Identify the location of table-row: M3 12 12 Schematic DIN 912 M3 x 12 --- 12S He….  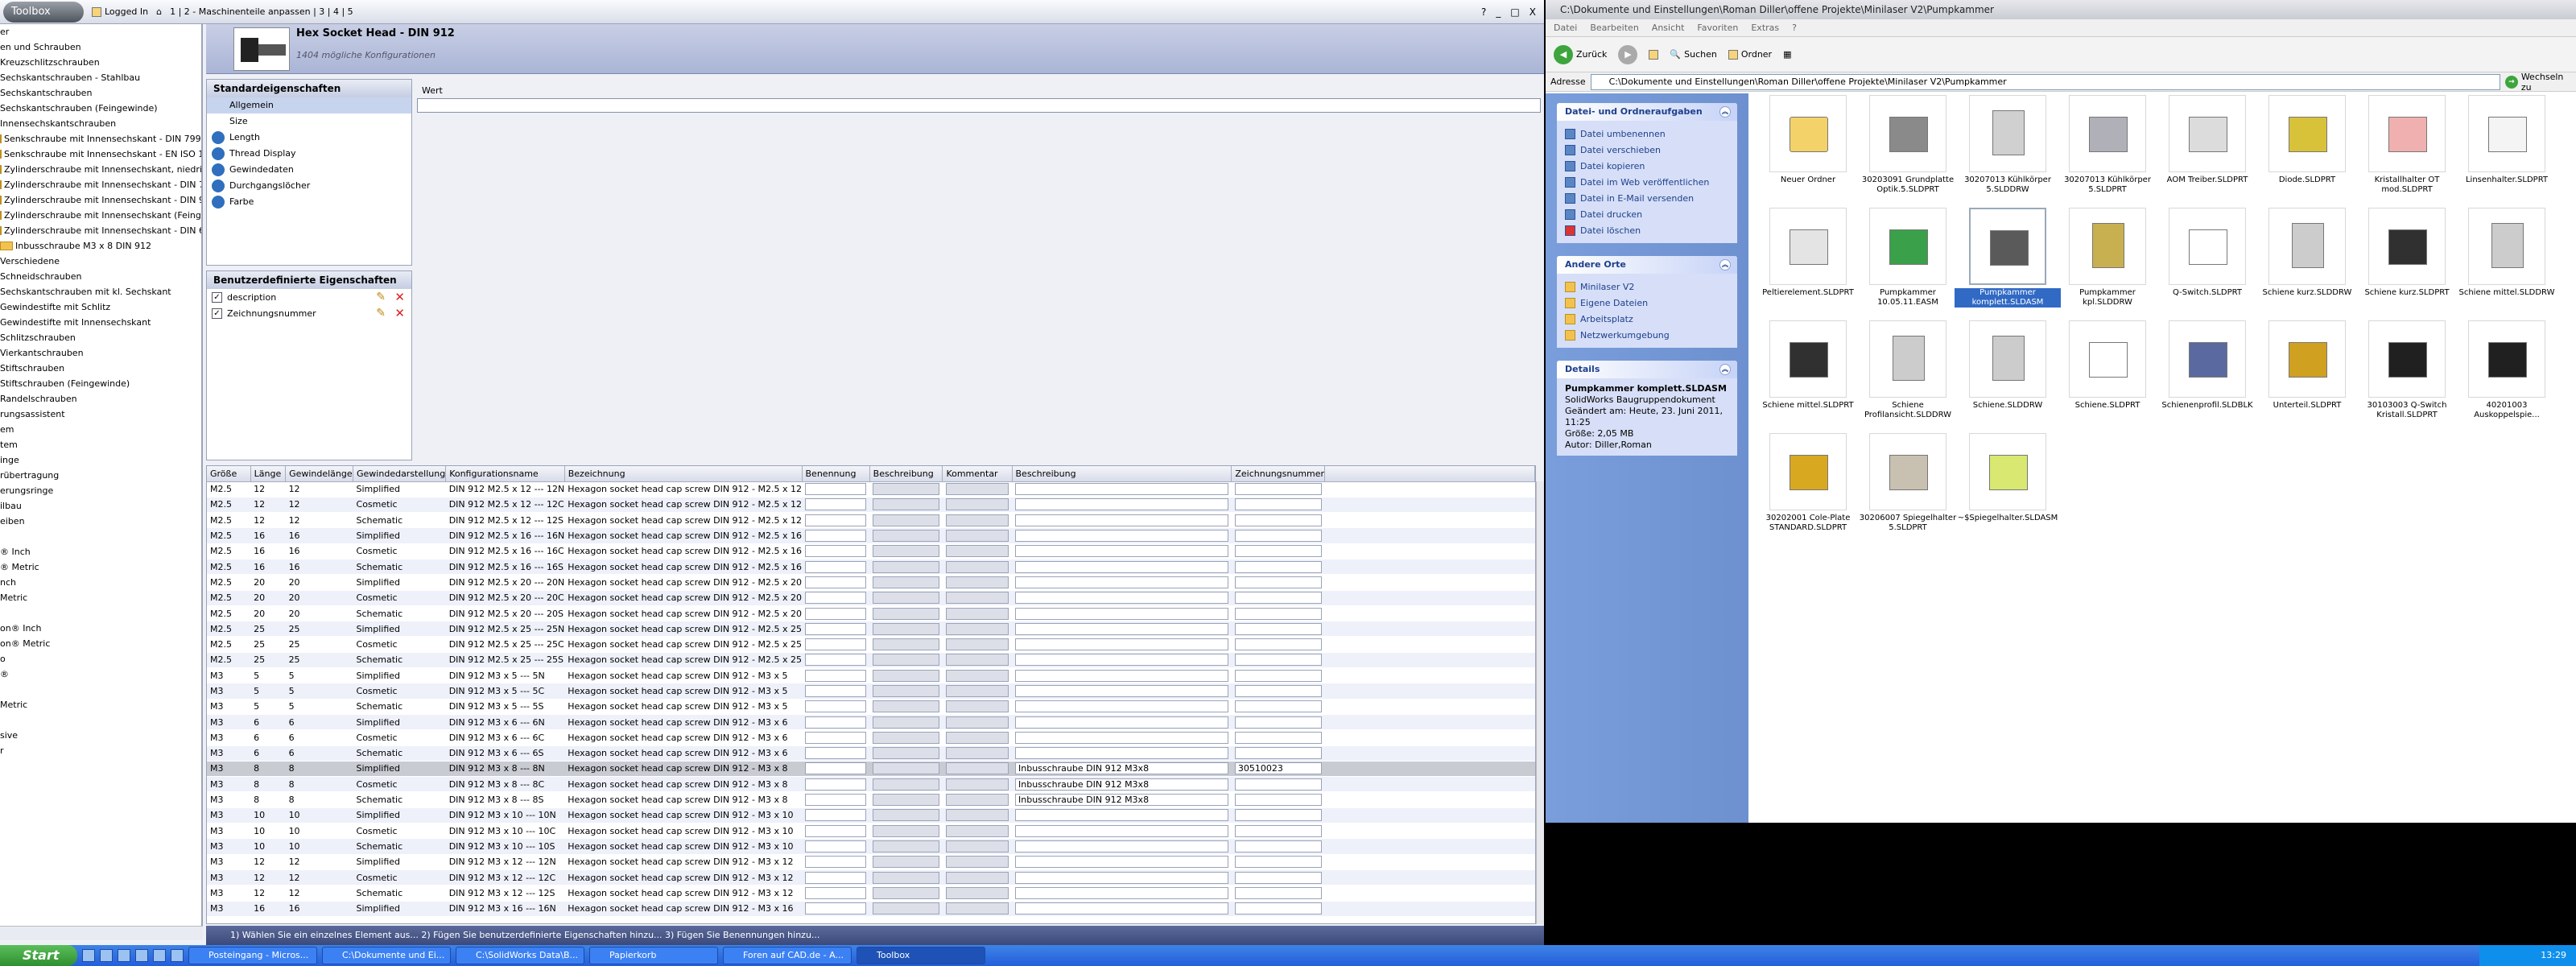
(871, 893).